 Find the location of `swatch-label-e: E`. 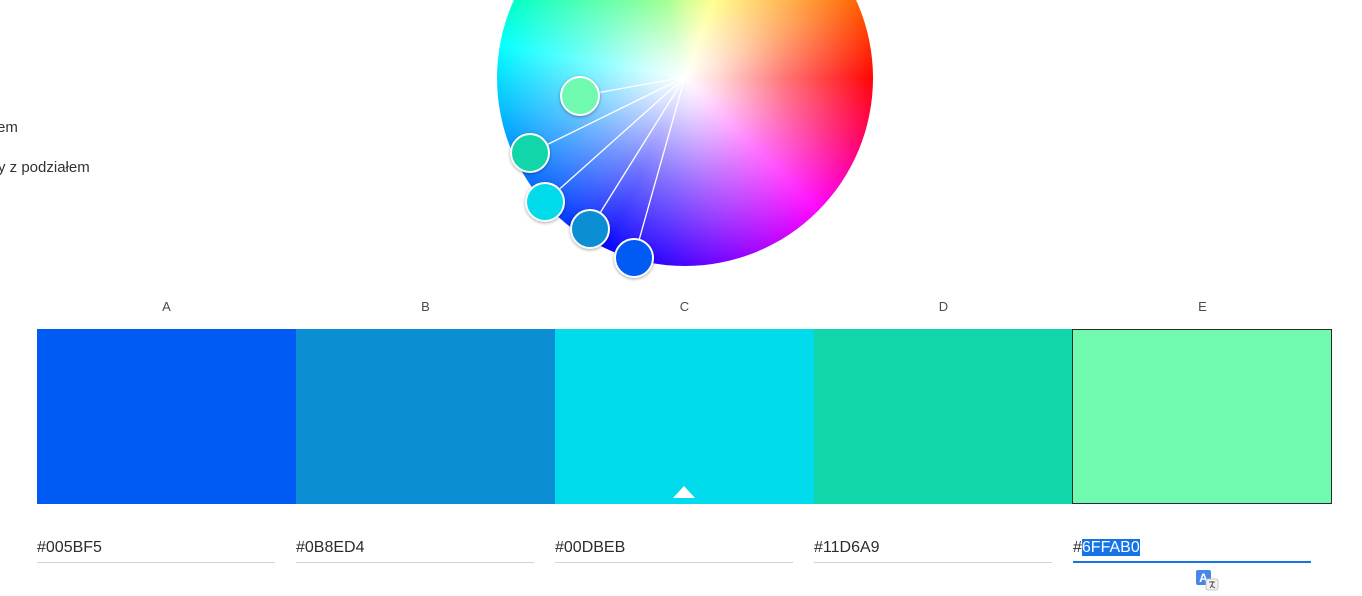

swatch-label-e: E is located at coordinates (1202, 306).